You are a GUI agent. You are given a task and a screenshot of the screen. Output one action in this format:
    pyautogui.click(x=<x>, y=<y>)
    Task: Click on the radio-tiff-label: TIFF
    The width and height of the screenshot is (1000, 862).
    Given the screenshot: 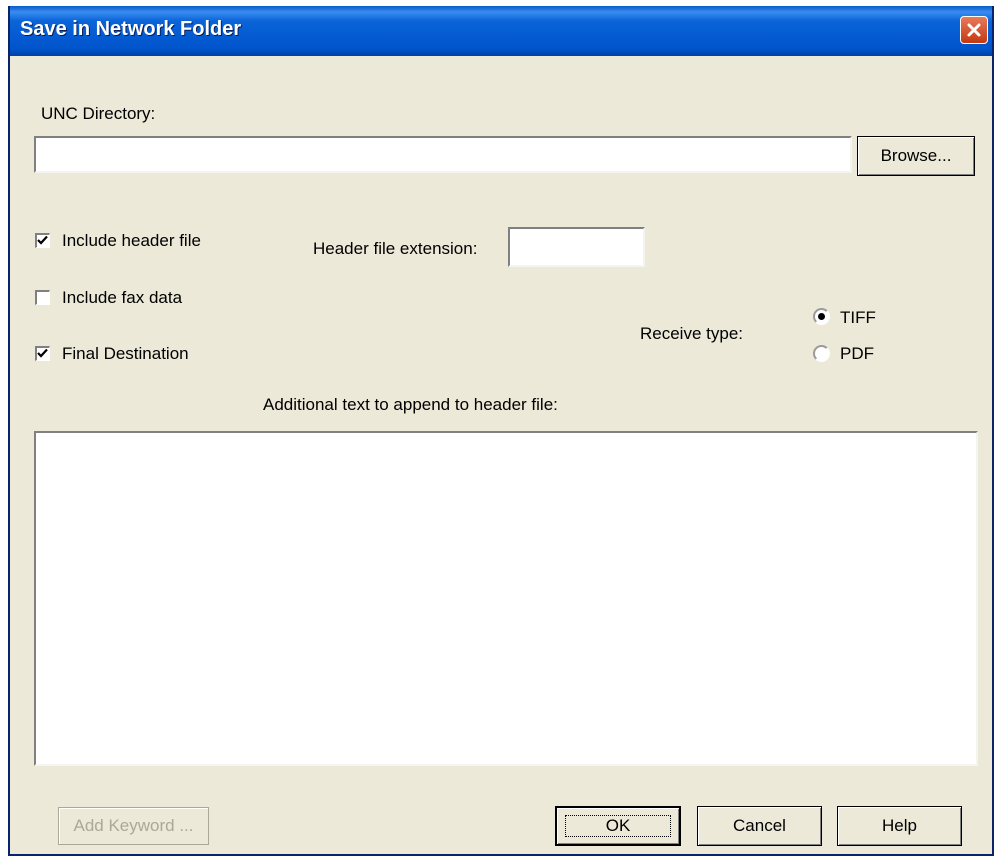 What is the action you would take?
    pyautogui.click(x=858, y=318)
    